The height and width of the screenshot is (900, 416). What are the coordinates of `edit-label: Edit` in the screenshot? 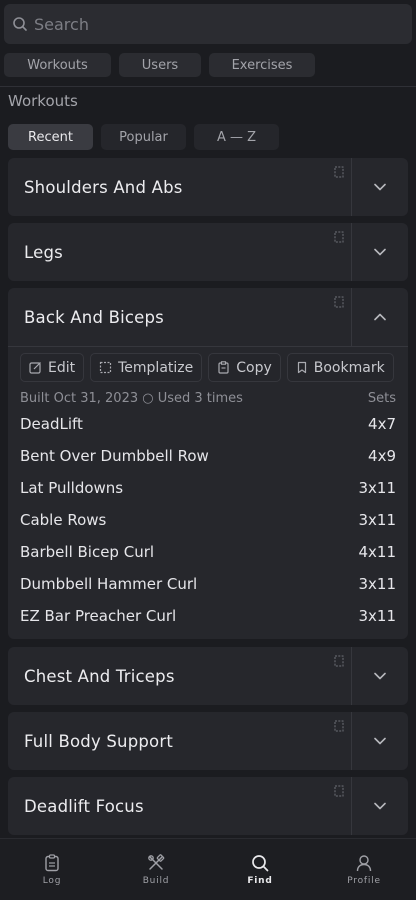 It's located at (62, 367).